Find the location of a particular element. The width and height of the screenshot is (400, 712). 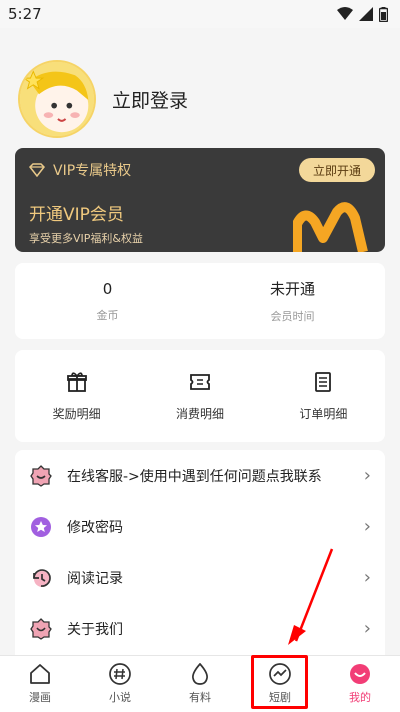

records-panel: 奖励明细 消费明细 订单明细 is located at coordinates (200, 396).